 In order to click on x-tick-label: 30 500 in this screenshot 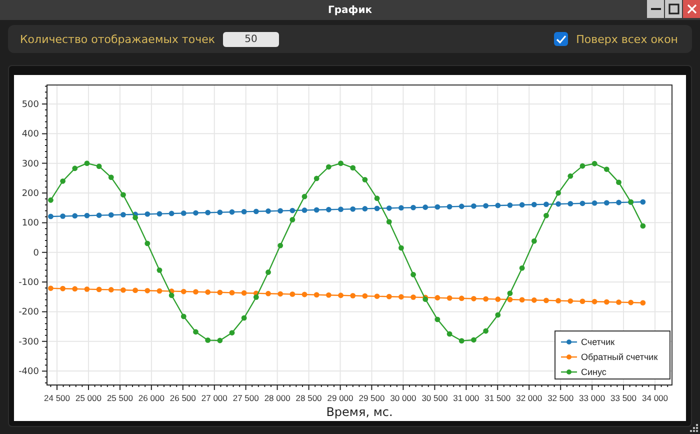, I will do `click(435, 398)`.